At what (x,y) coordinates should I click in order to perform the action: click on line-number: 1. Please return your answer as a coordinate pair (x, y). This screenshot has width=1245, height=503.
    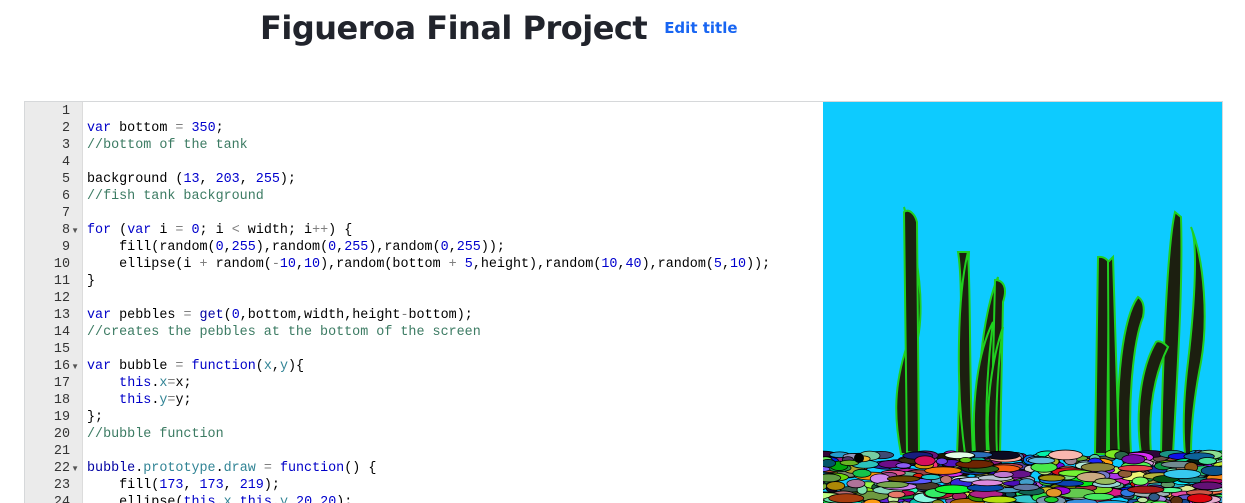
    Looking at the image, I should click on (65, 111).